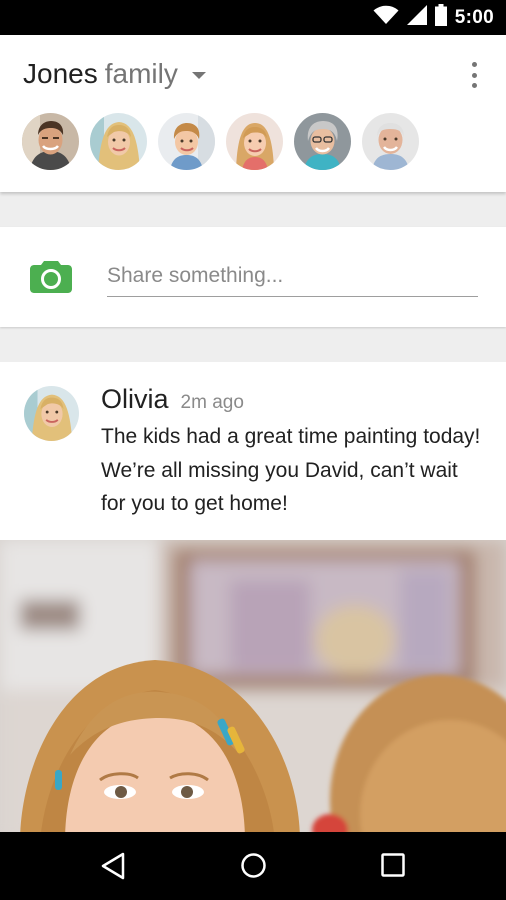 The height and width of the screenshot is (900, 506). What do you see at coordinates (393, 867) in the screenshot?
I see `recents-icon` at bounding box center [393, 867].